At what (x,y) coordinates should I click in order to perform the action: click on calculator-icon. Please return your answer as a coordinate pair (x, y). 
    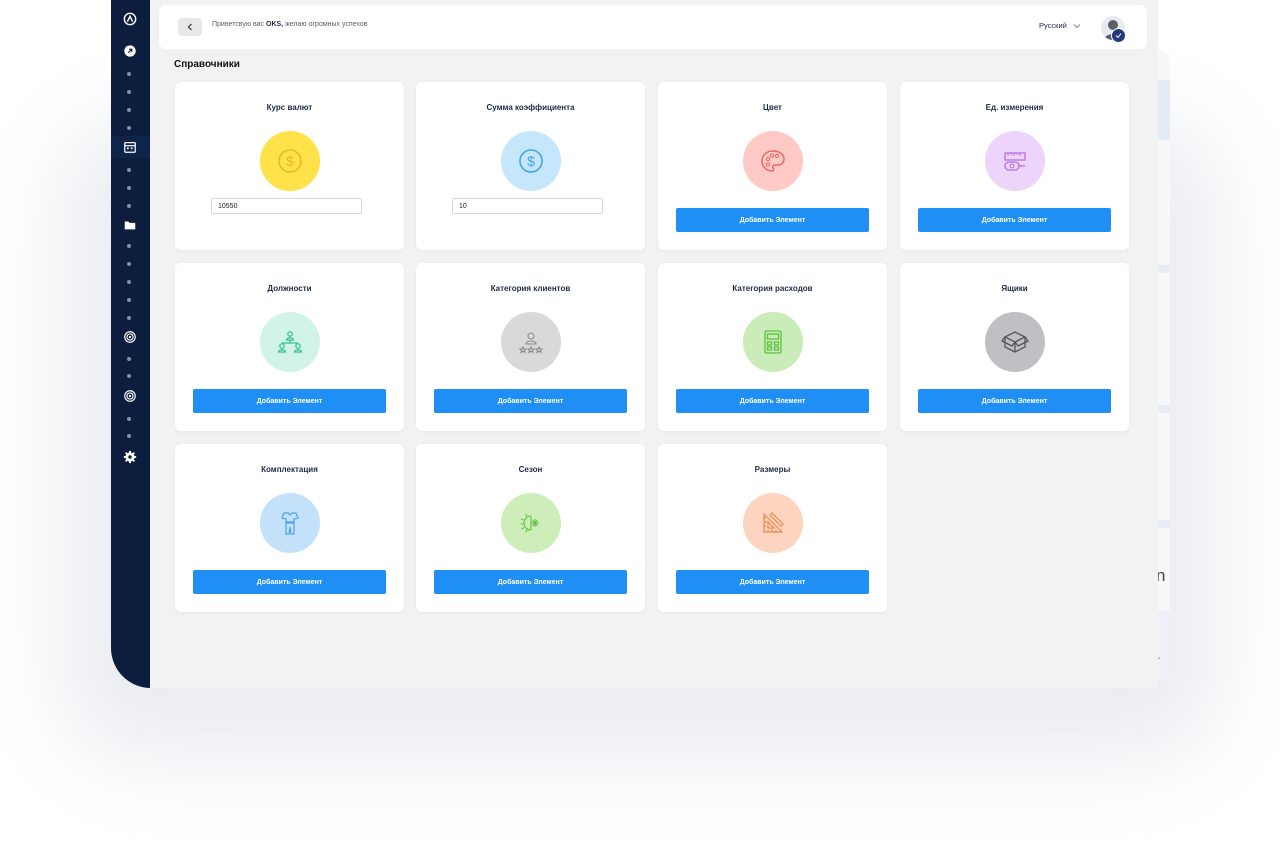
    Looking at the image, I should click on (773, 342).